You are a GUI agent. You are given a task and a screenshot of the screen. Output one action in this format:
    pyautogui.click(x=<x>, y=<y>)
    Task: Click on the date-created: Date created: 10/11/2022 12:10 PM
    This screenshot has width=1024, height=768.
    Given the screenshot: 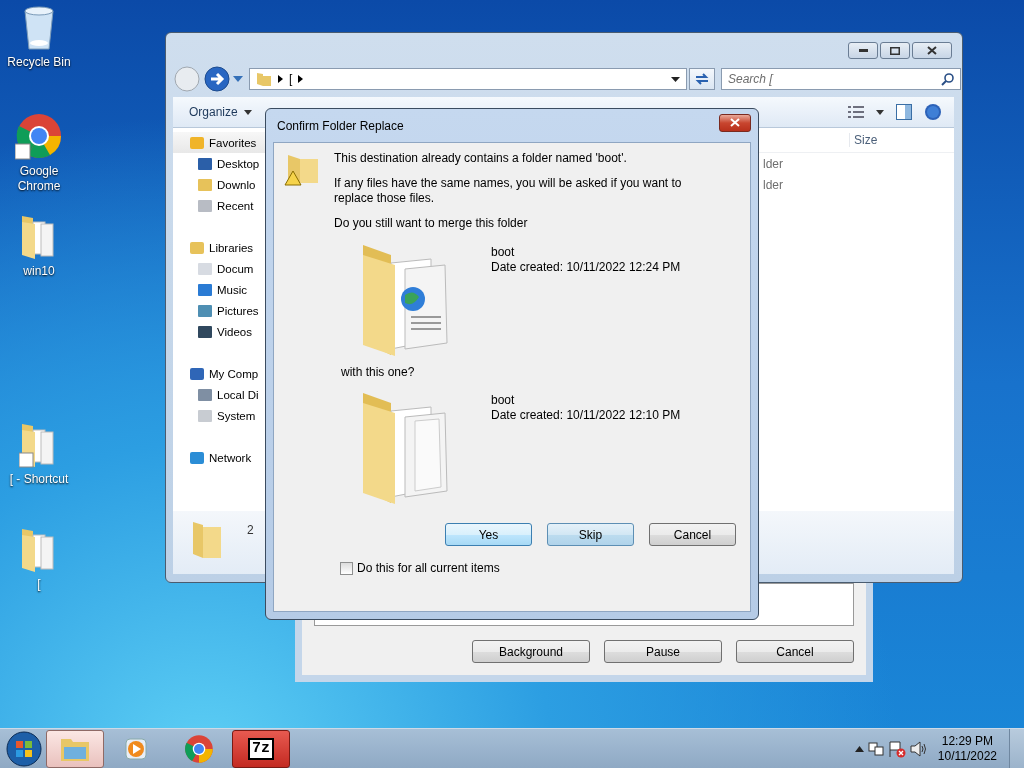 What is the action you would take?
    pyautogui.click(x=586, y=415)
    